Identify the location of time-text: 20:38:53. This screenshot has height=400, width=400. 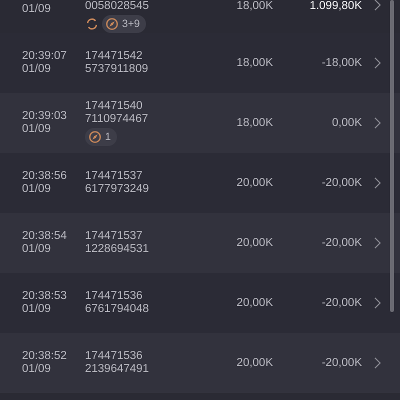
(45, 296).